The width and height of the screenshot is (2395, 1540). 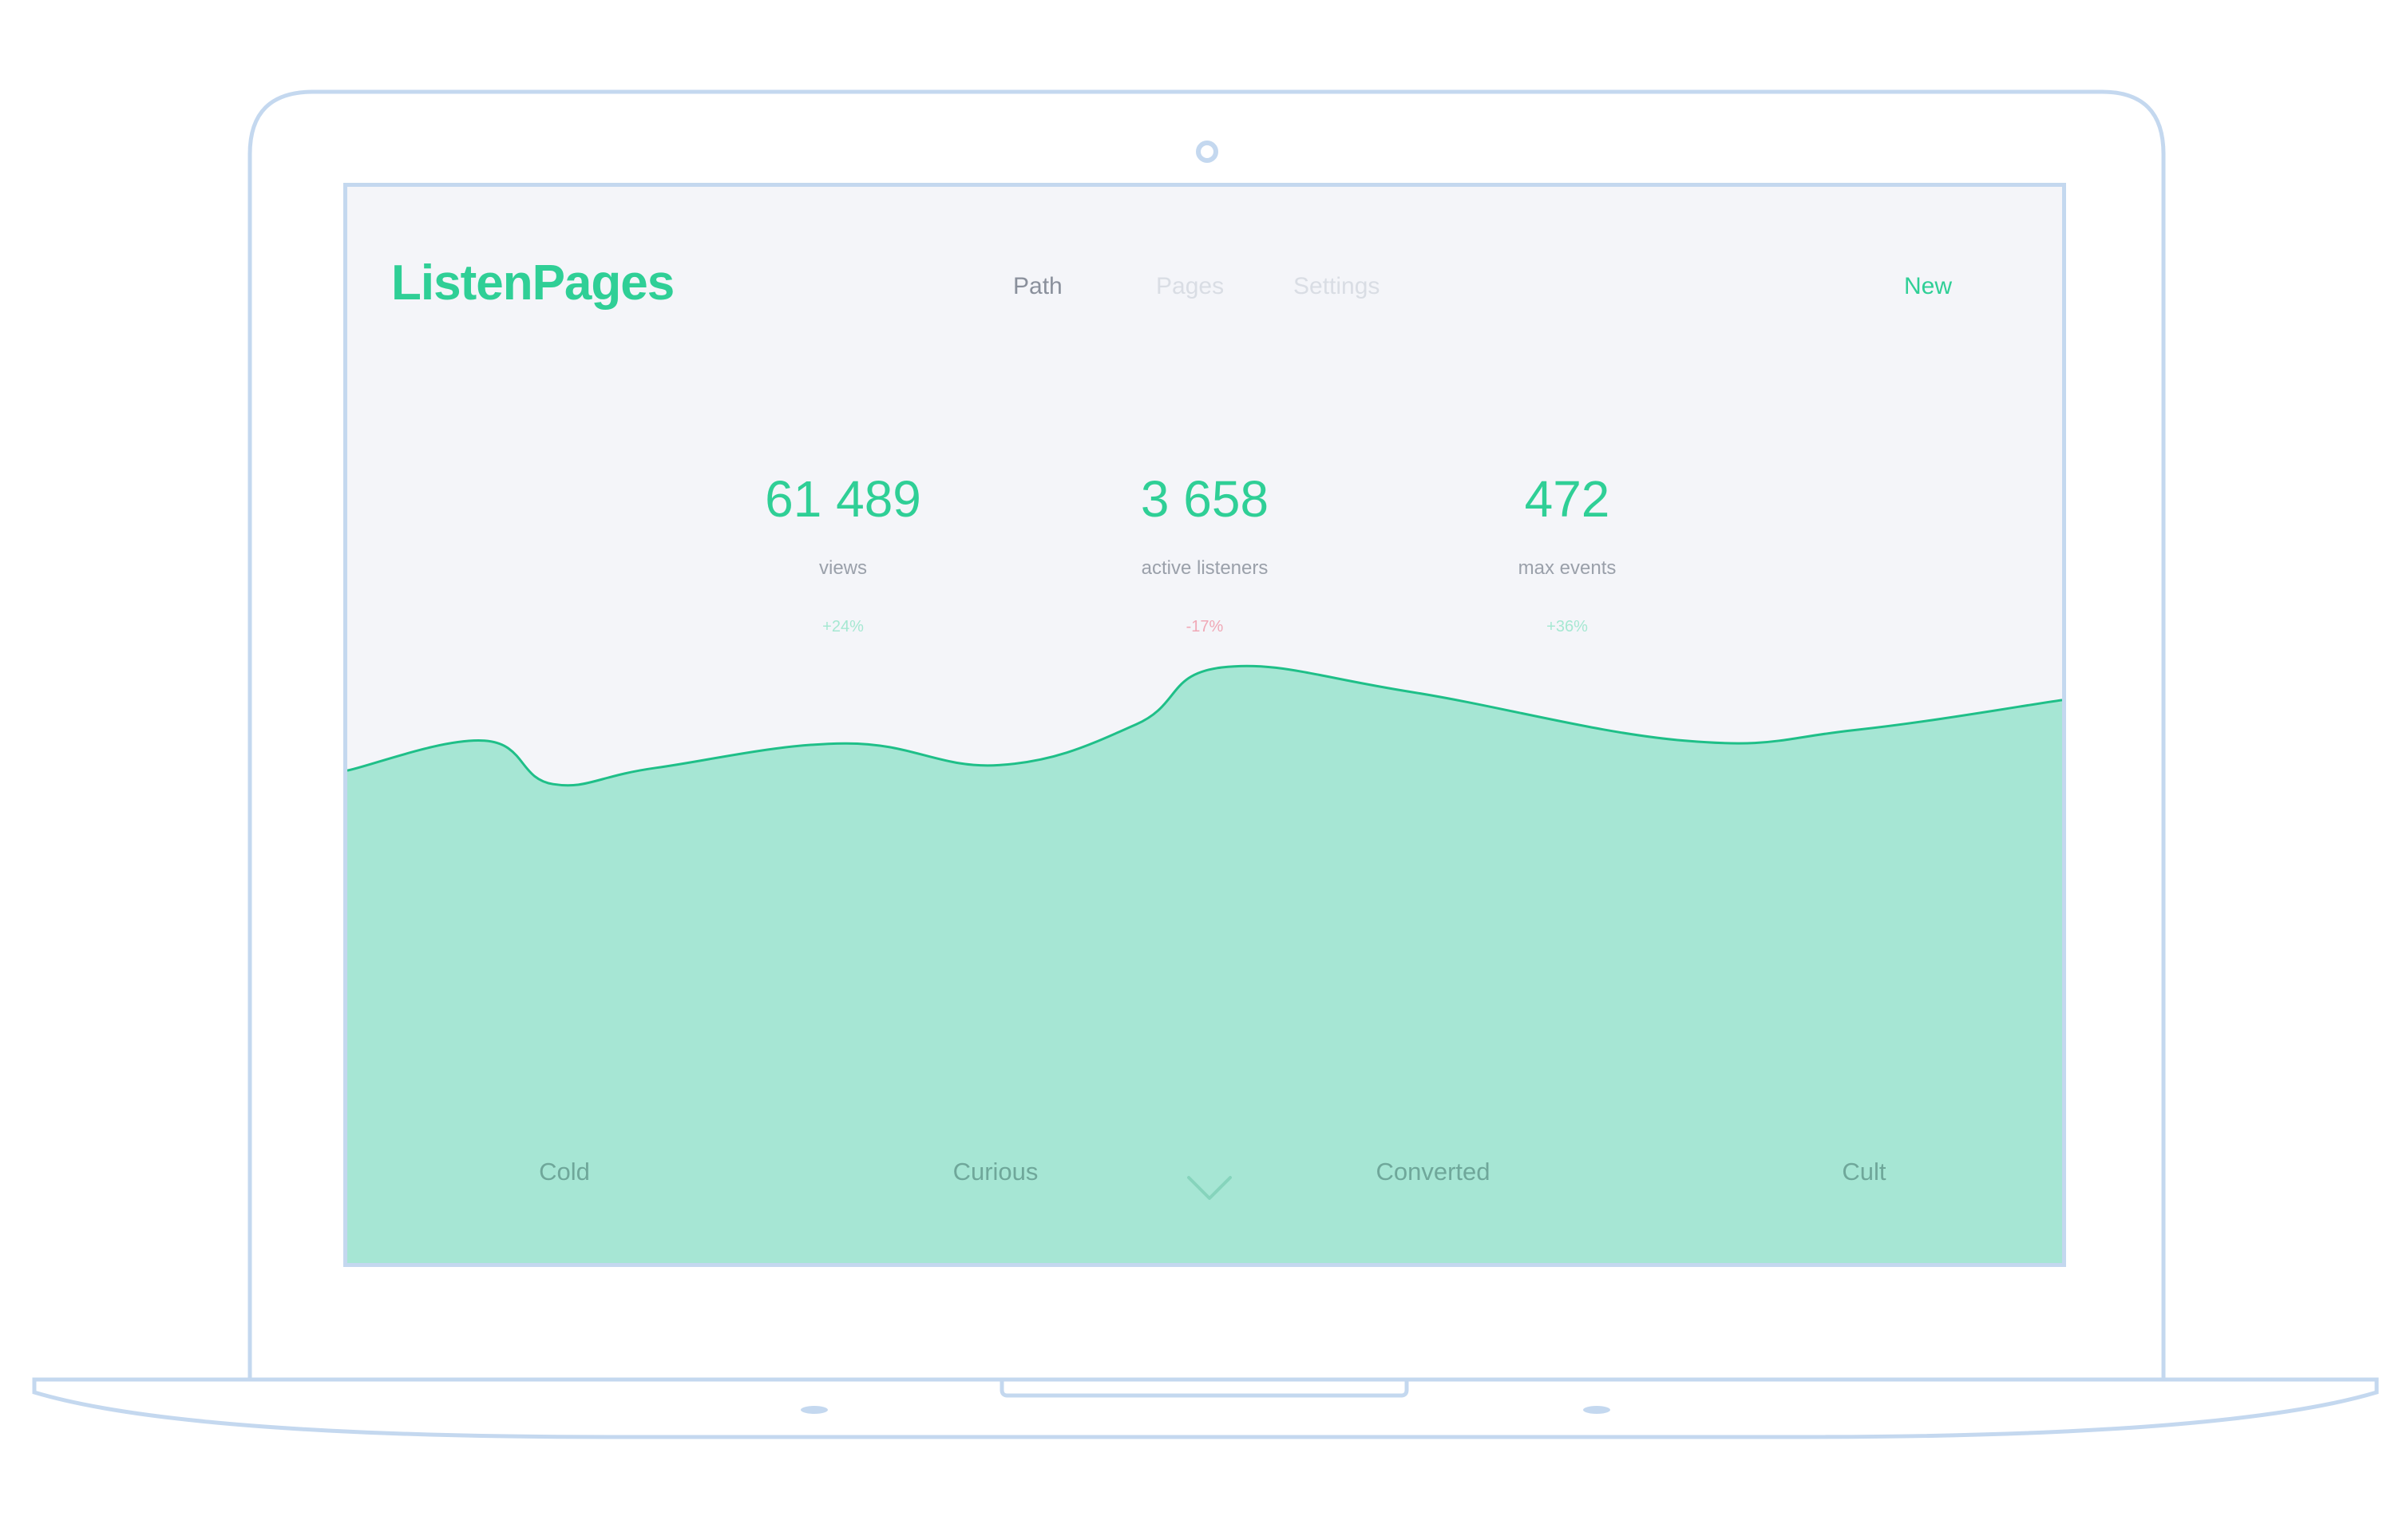 I want to click on stat-label: active listeners, so click(x=1205, y=568).